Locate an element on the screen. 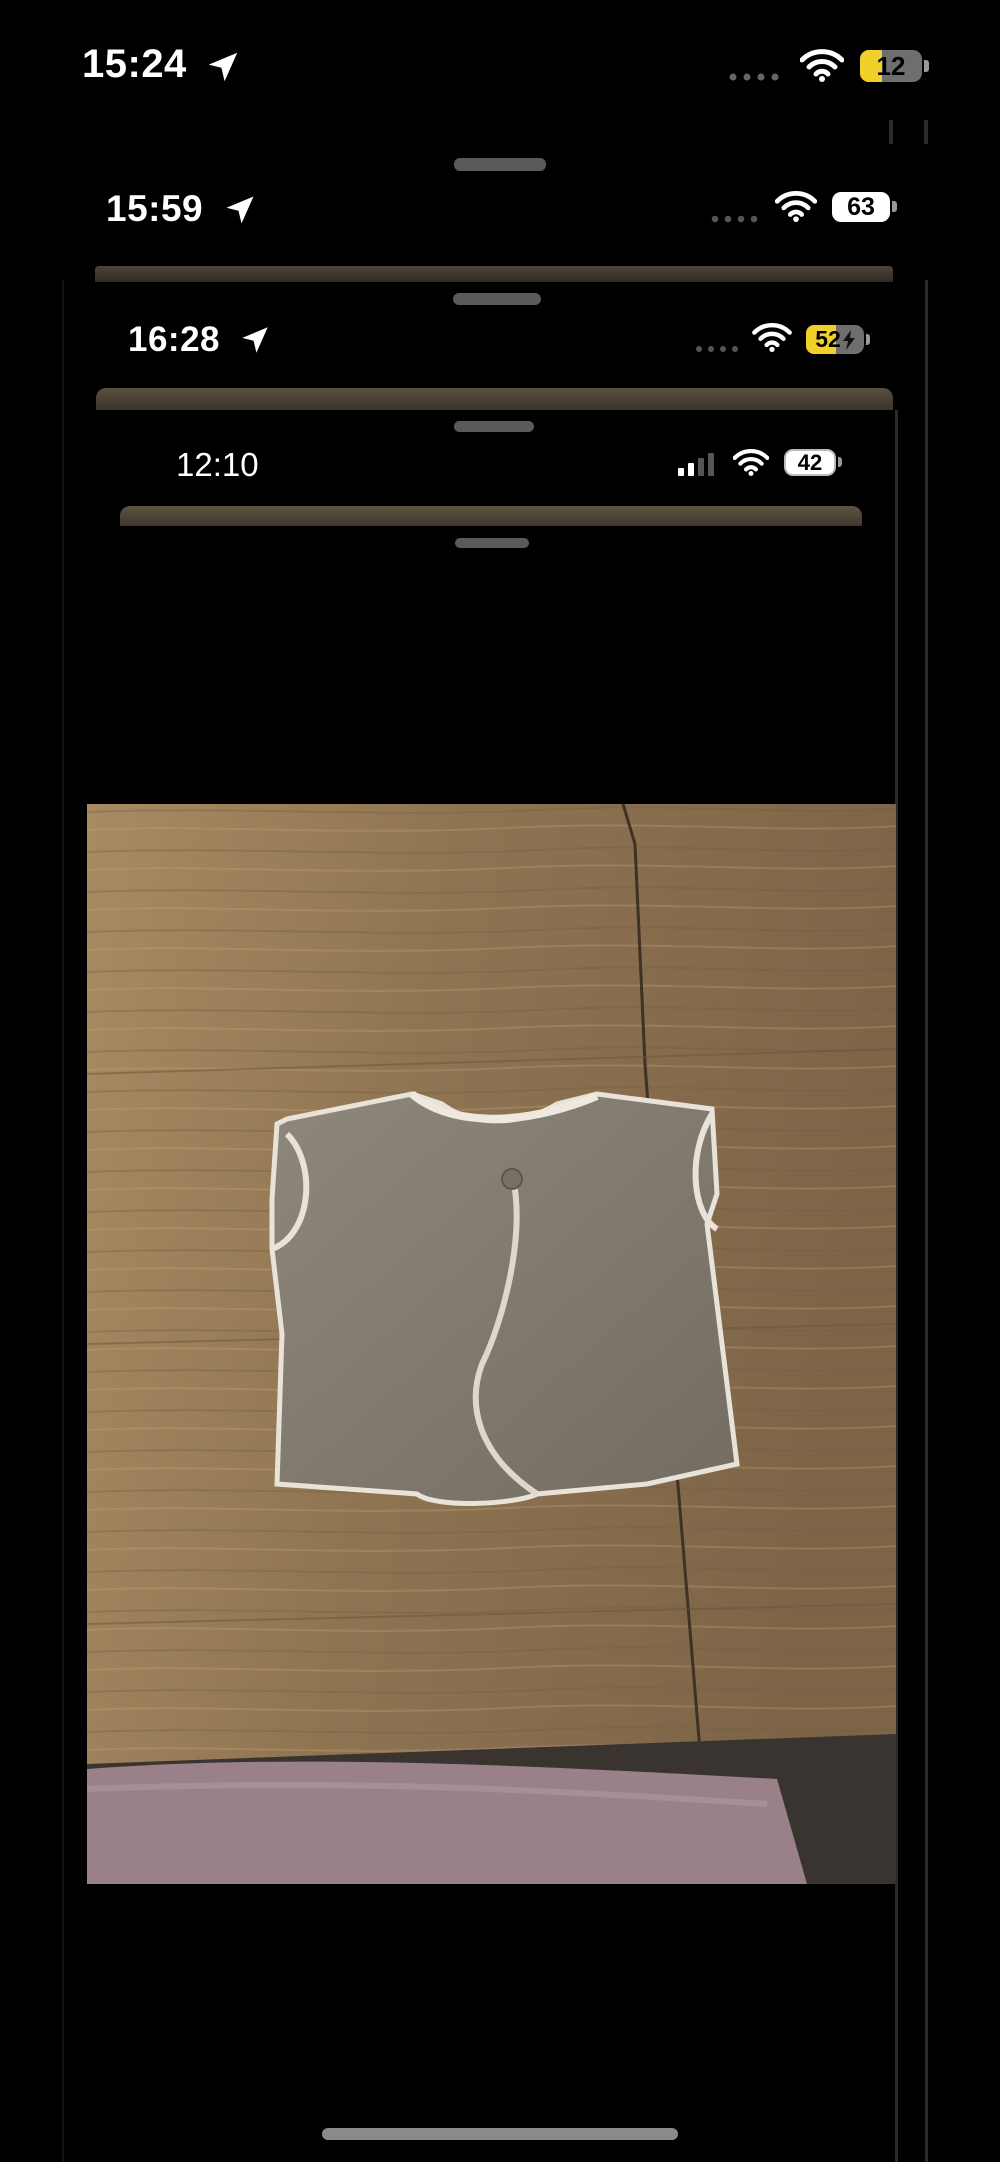  cellular-bars-icon is located at coordinates (698, 464).